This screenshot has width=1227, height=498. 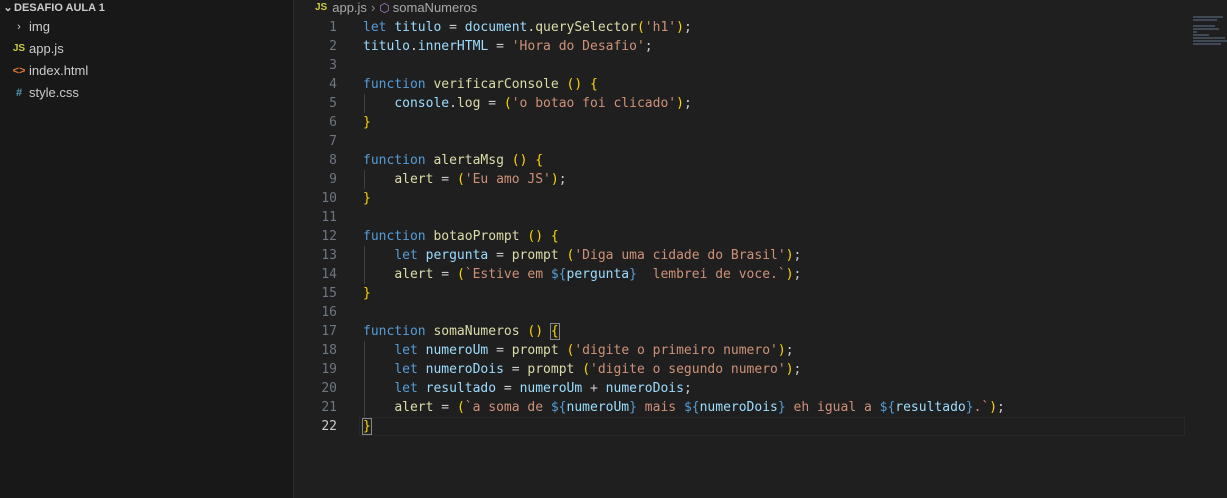 What do you see at coordinates (333, 27) in the screenshot?
I see `line-number: 1` at bounding box center [333, 27].